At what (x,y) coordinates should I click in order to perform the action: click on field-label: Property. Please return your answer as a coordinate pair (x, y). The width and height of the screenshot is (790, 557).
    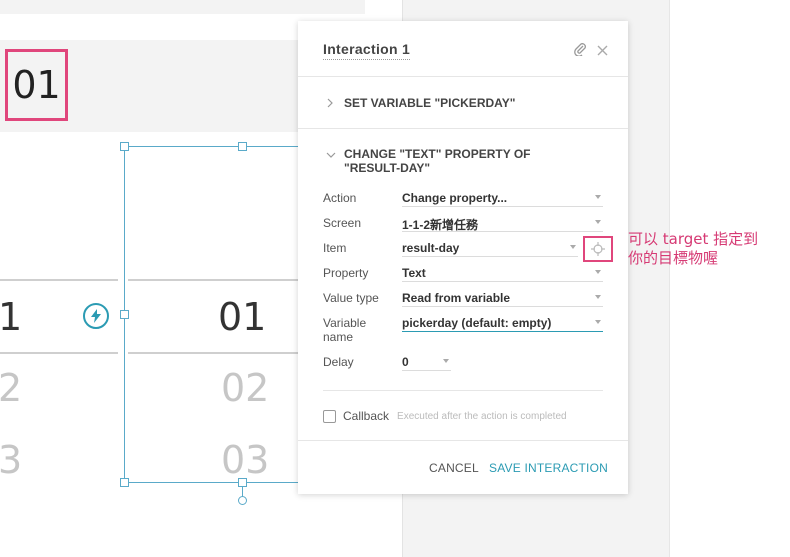
    Looking at the image, I should click on (346, 273).